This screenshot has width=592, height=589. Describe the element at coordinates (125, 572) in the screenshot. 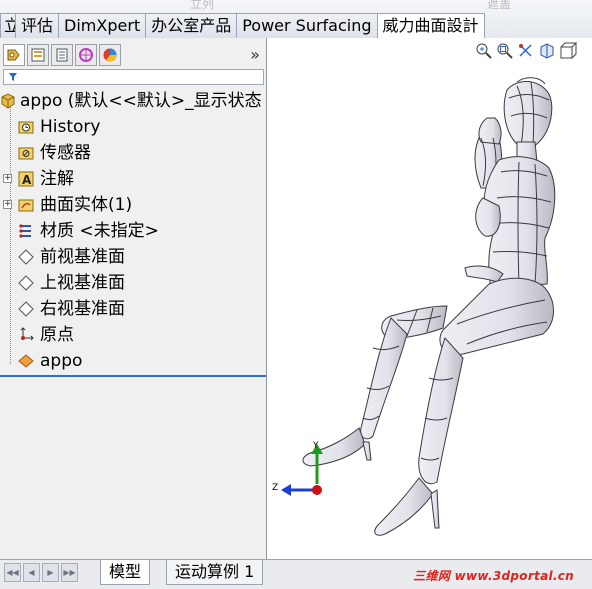

I see `tab-model: 模型` at that location.